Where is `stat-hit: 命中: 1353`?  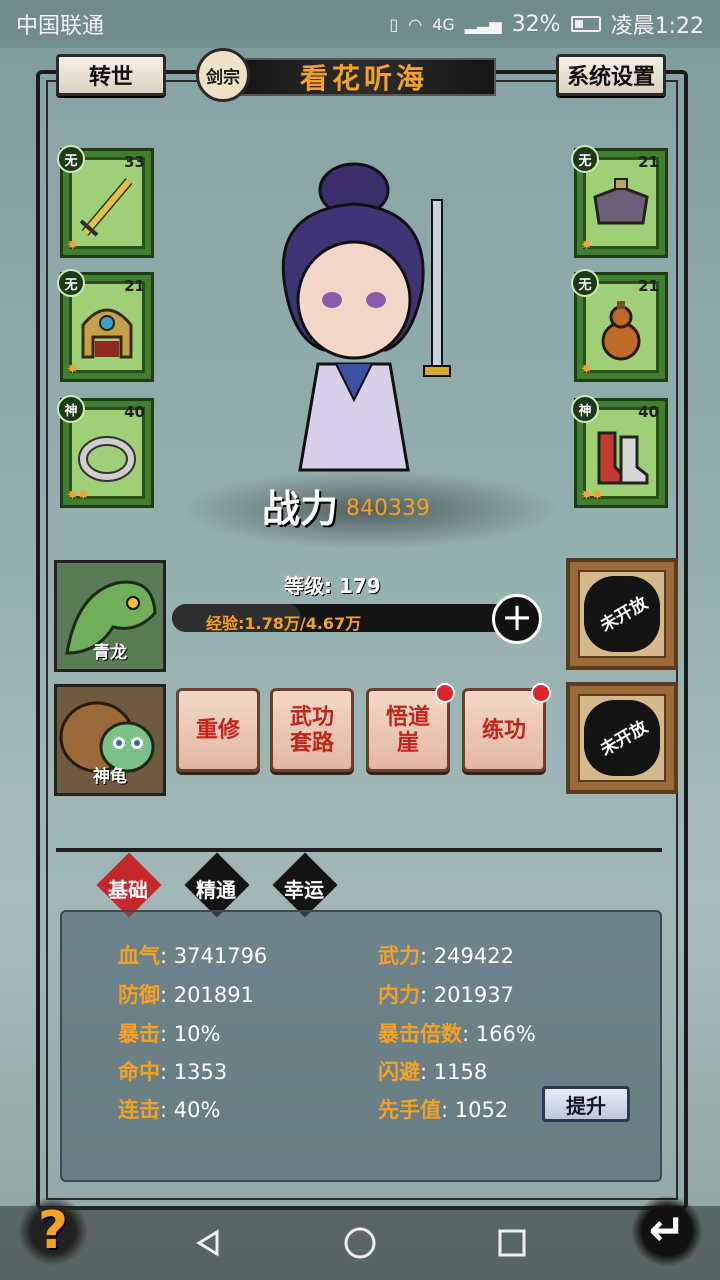
stat-hit: 命中: 1353 is located at coordinates (172, 1071).